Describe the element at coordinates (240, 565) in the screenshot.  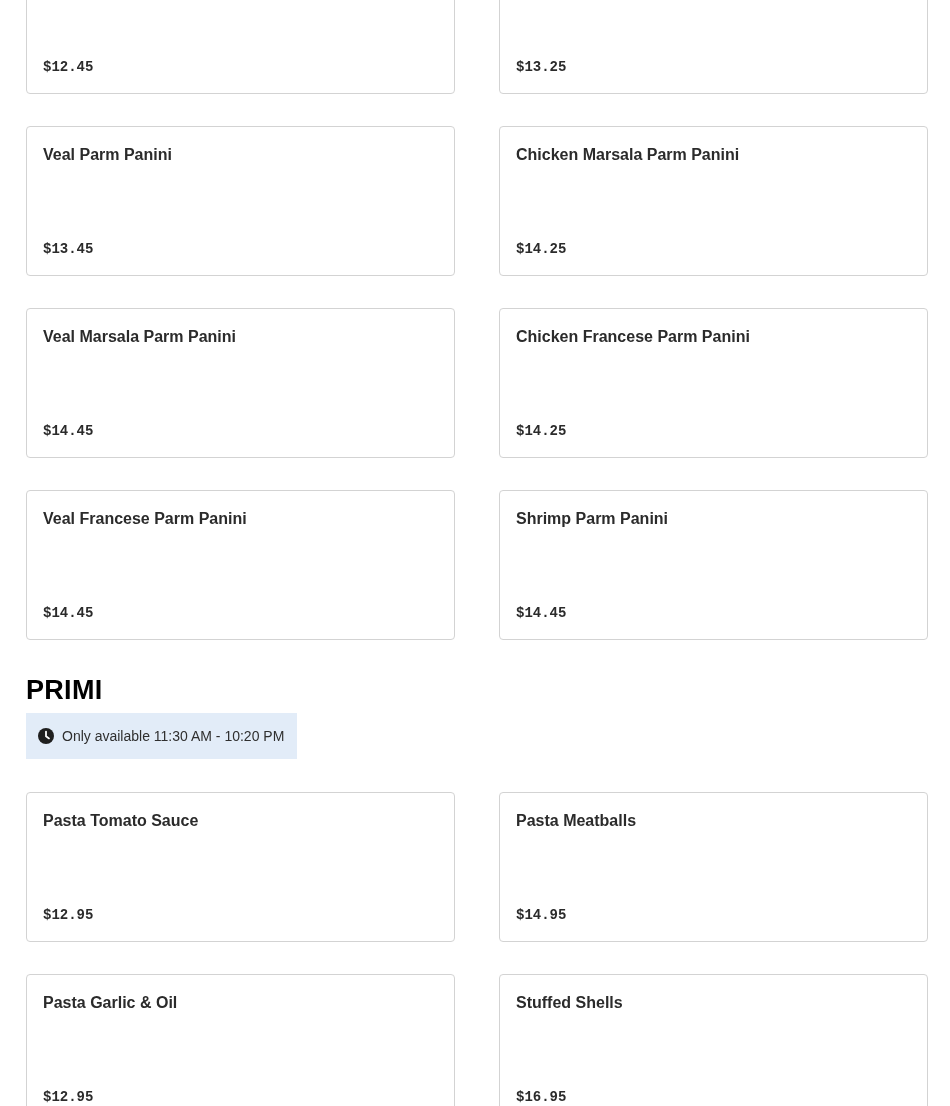
I see `menu-item-card: Veal Francese Parm Panini $14.45` at that location.